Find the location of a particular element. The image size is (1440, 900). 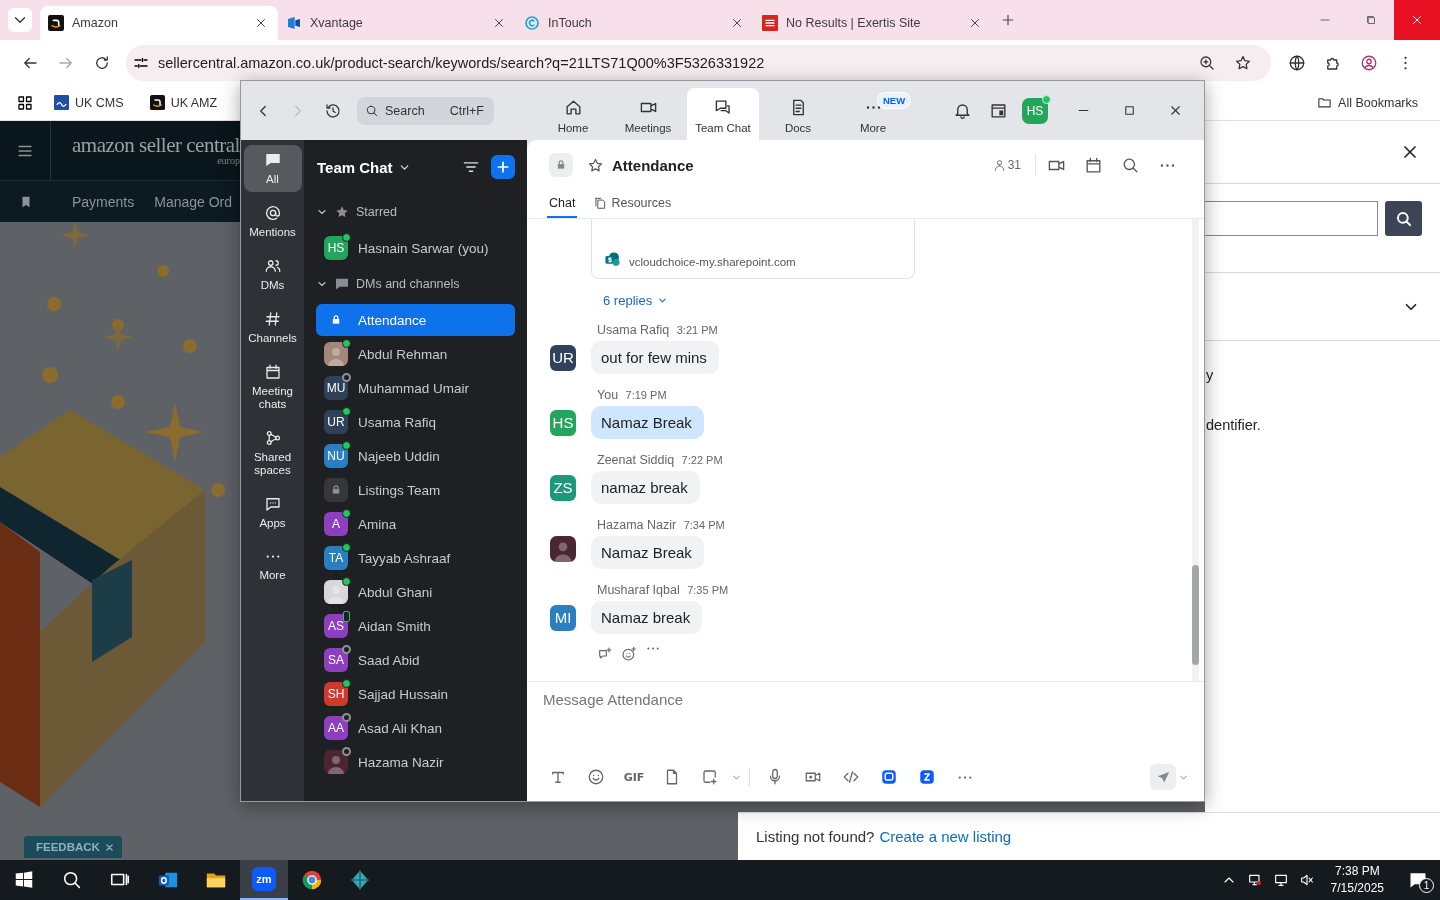

sidebar-item: Apps is located at coordinates (272, 512).